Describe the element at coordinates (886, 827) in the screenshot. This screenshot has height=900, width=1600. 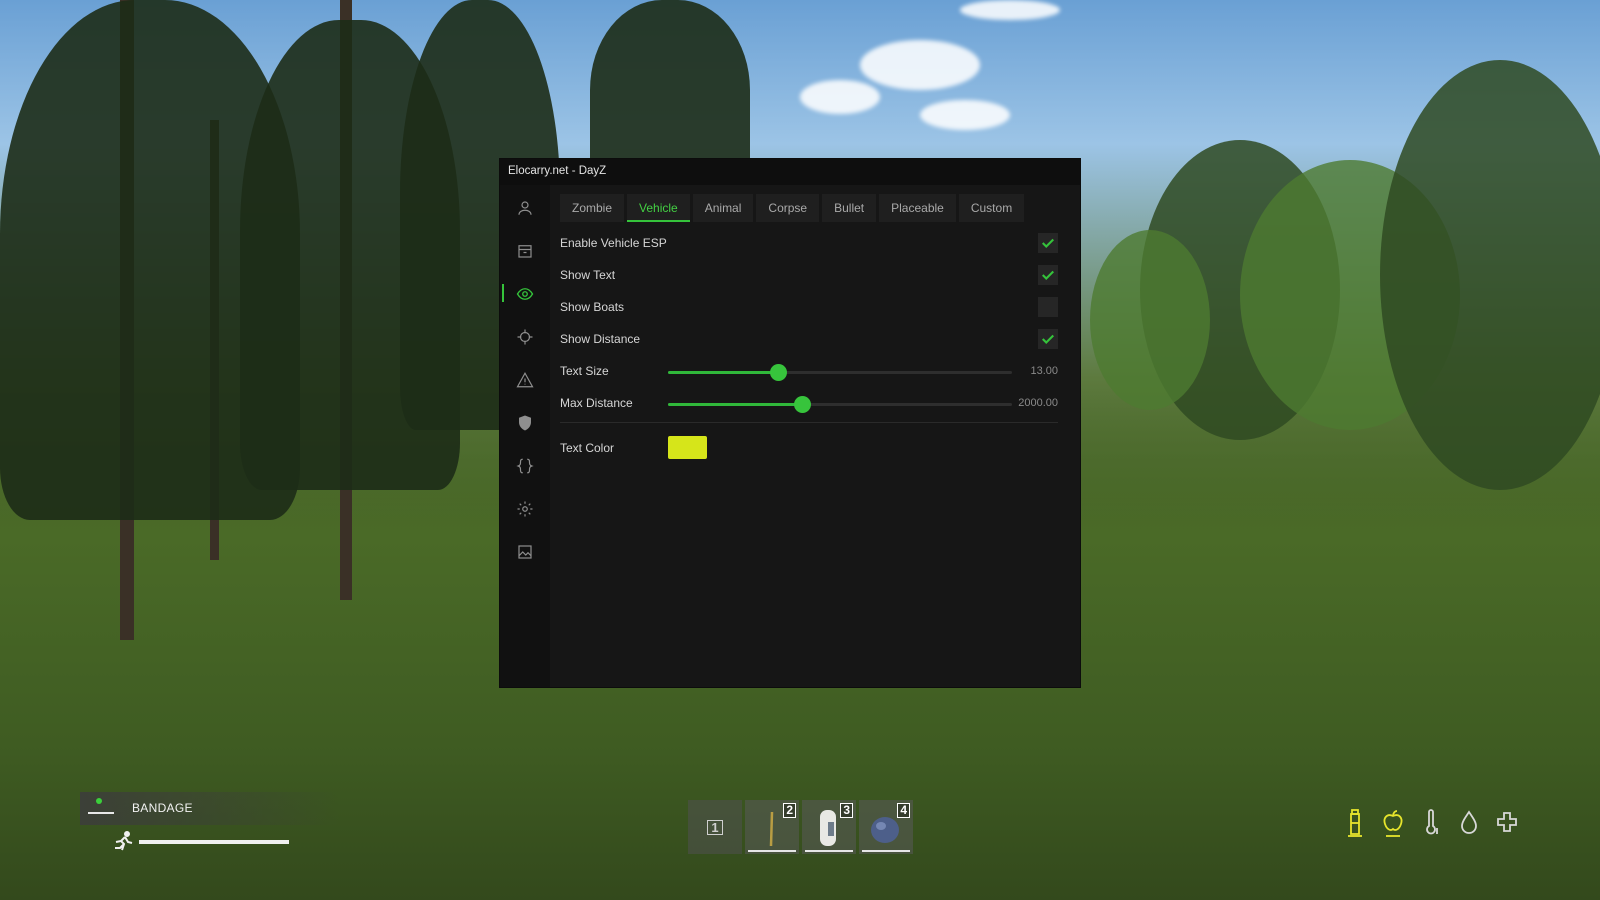
I see `quickbar-slot-4: 4` at that location.